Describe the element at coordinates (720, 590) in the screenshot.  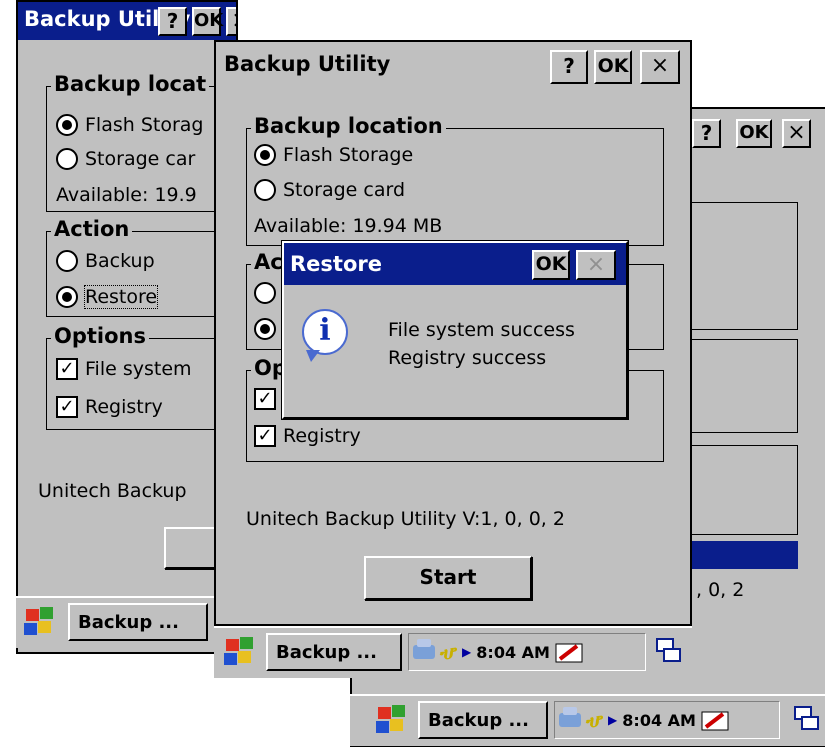
I see `version-label: , 0, 2` at that location.